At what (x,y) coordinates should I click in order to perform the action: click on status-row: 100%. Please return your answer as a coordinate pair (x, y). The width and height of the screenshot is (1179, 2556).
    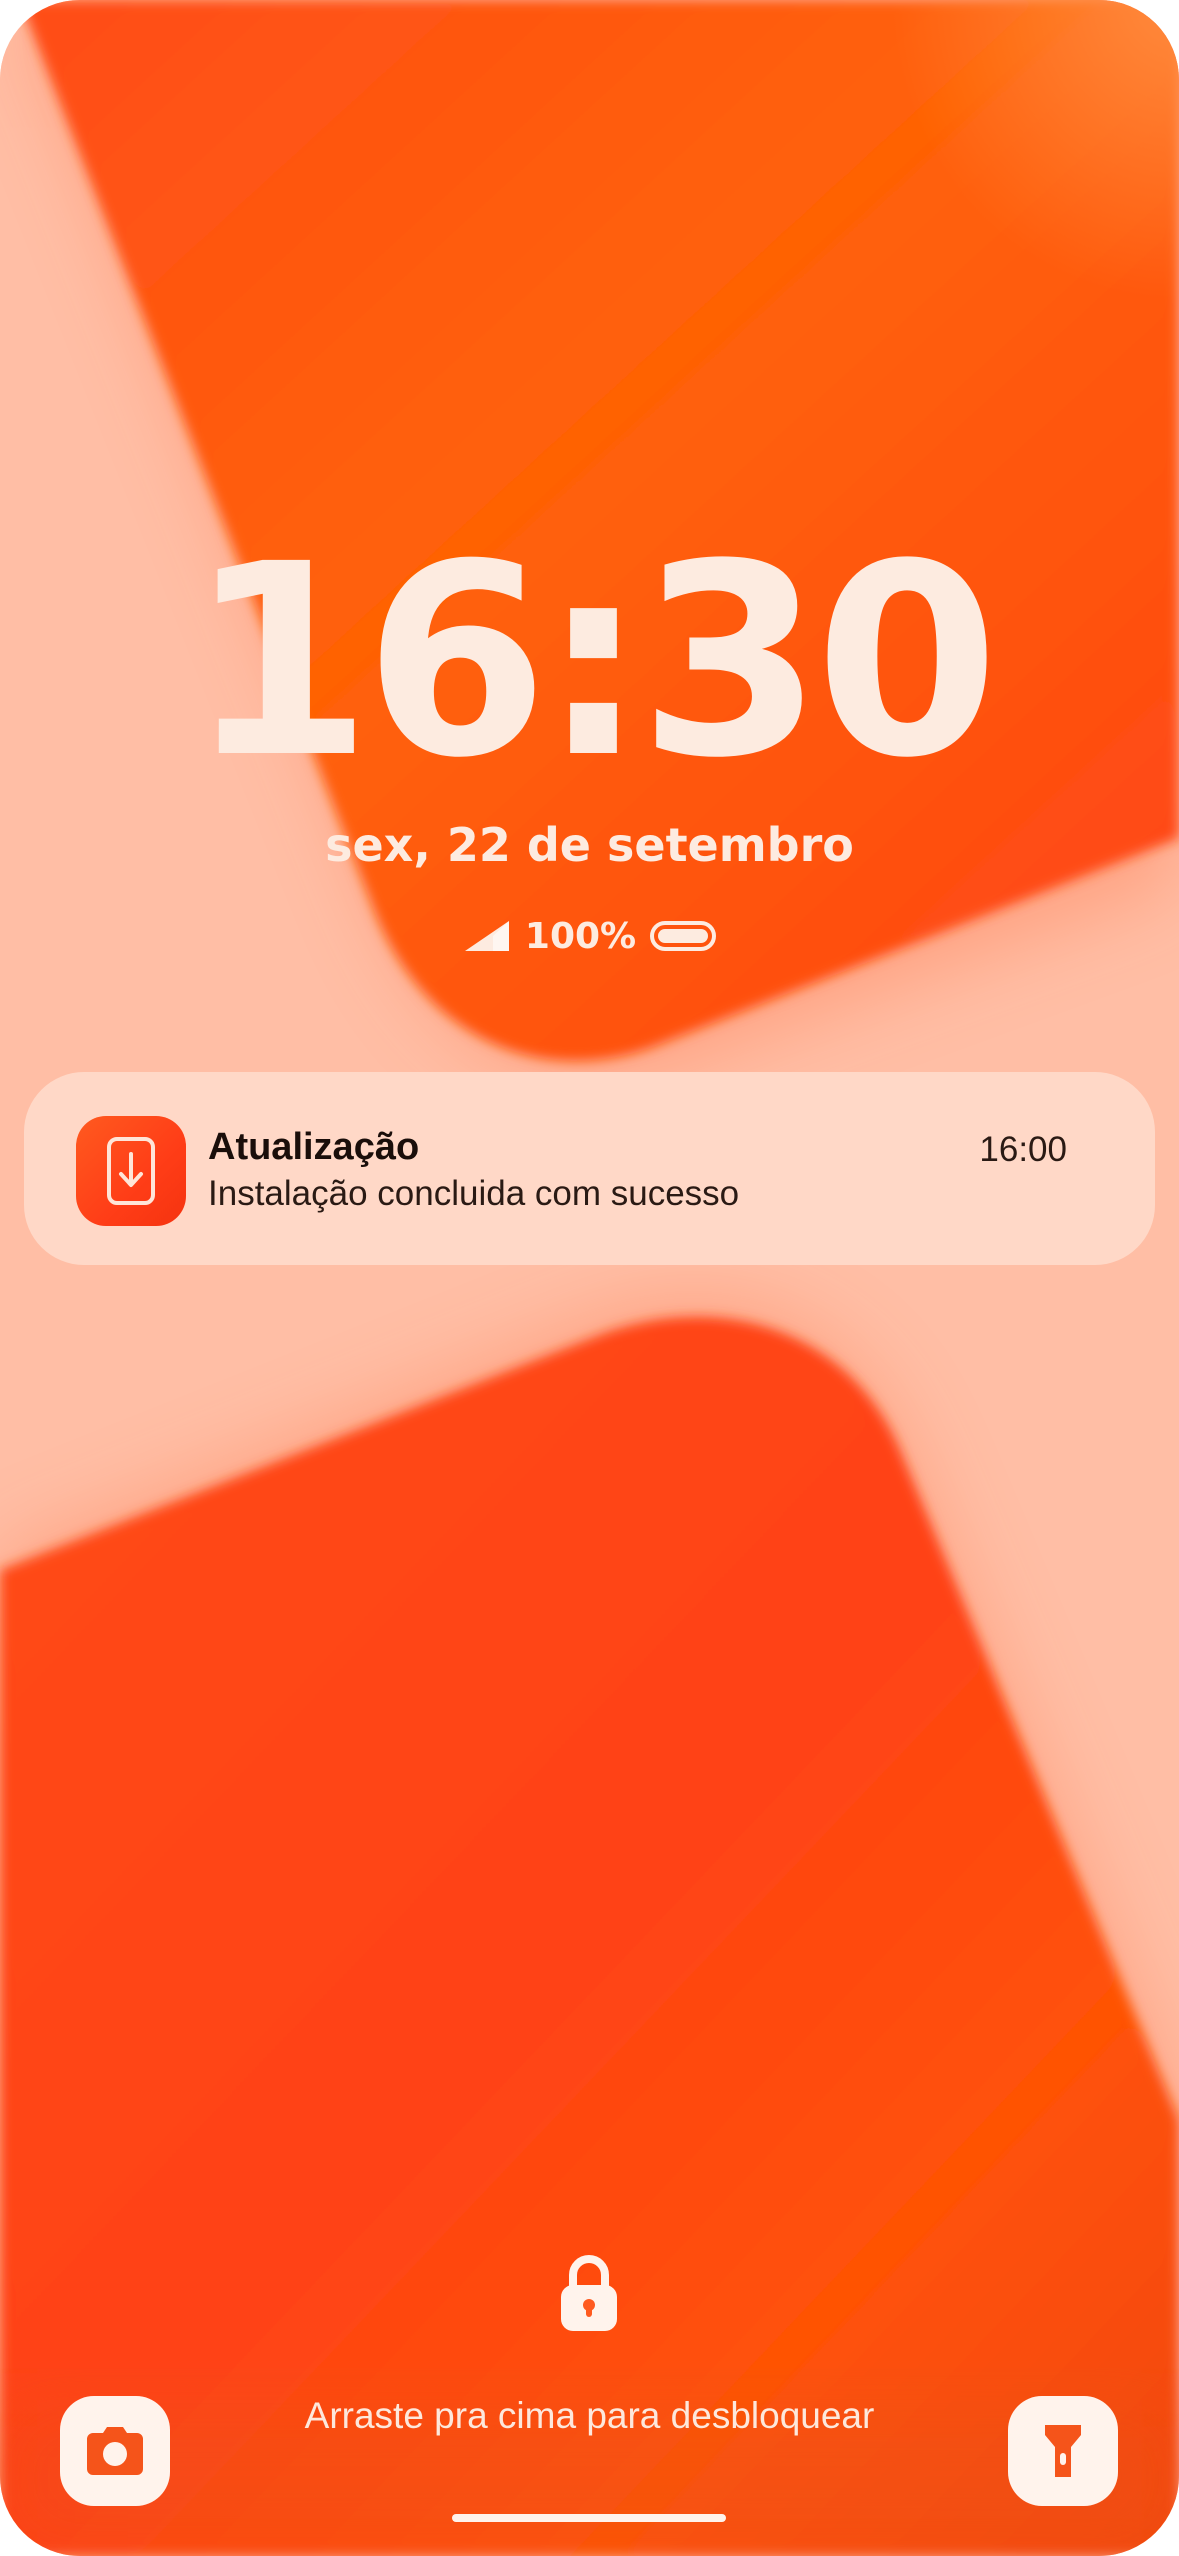
    Looking at the image, I should click on (589, 936).